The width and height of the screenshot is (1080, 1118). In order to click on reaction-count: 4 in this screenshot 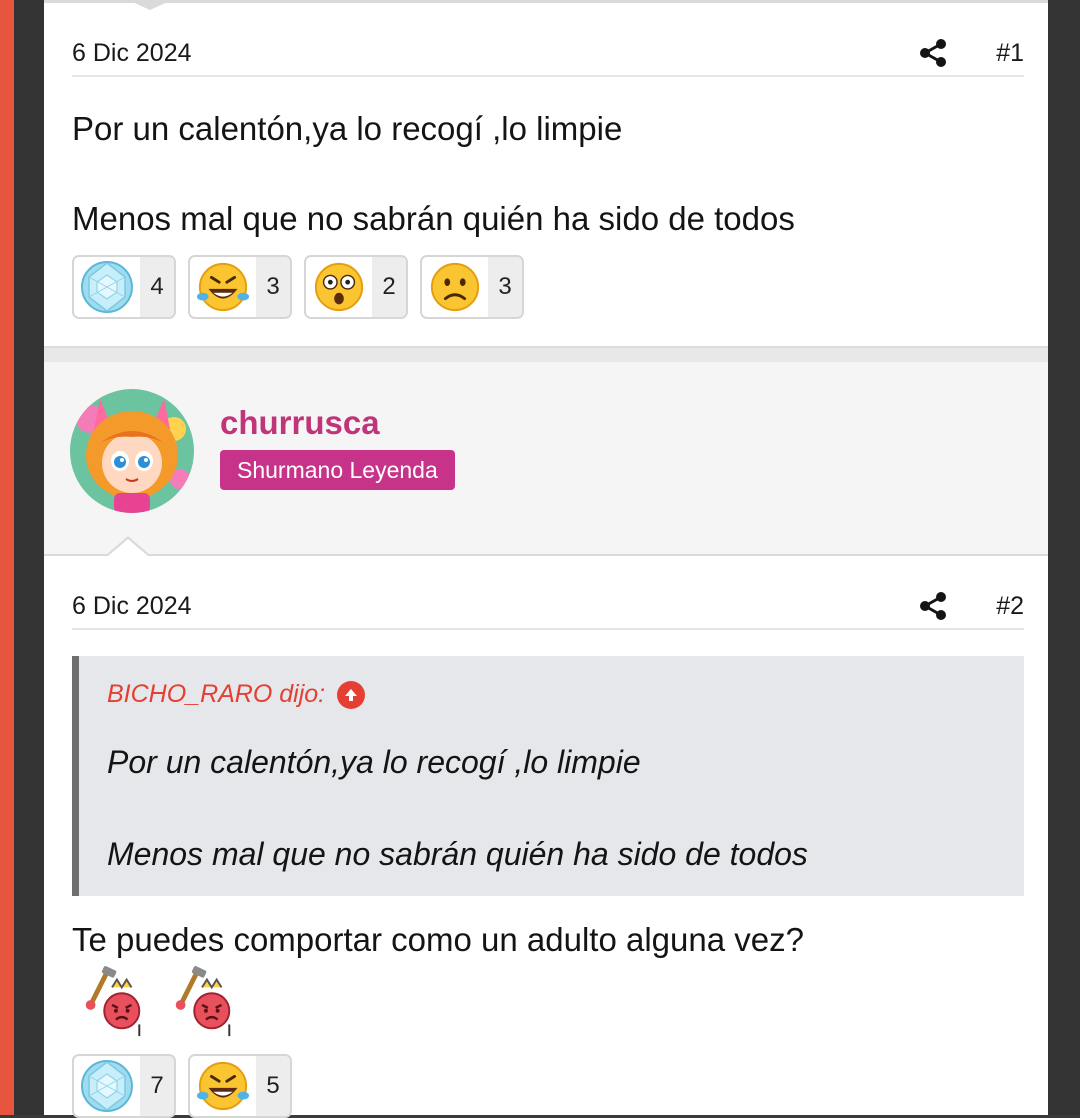, I will do `click(157, 287)`.